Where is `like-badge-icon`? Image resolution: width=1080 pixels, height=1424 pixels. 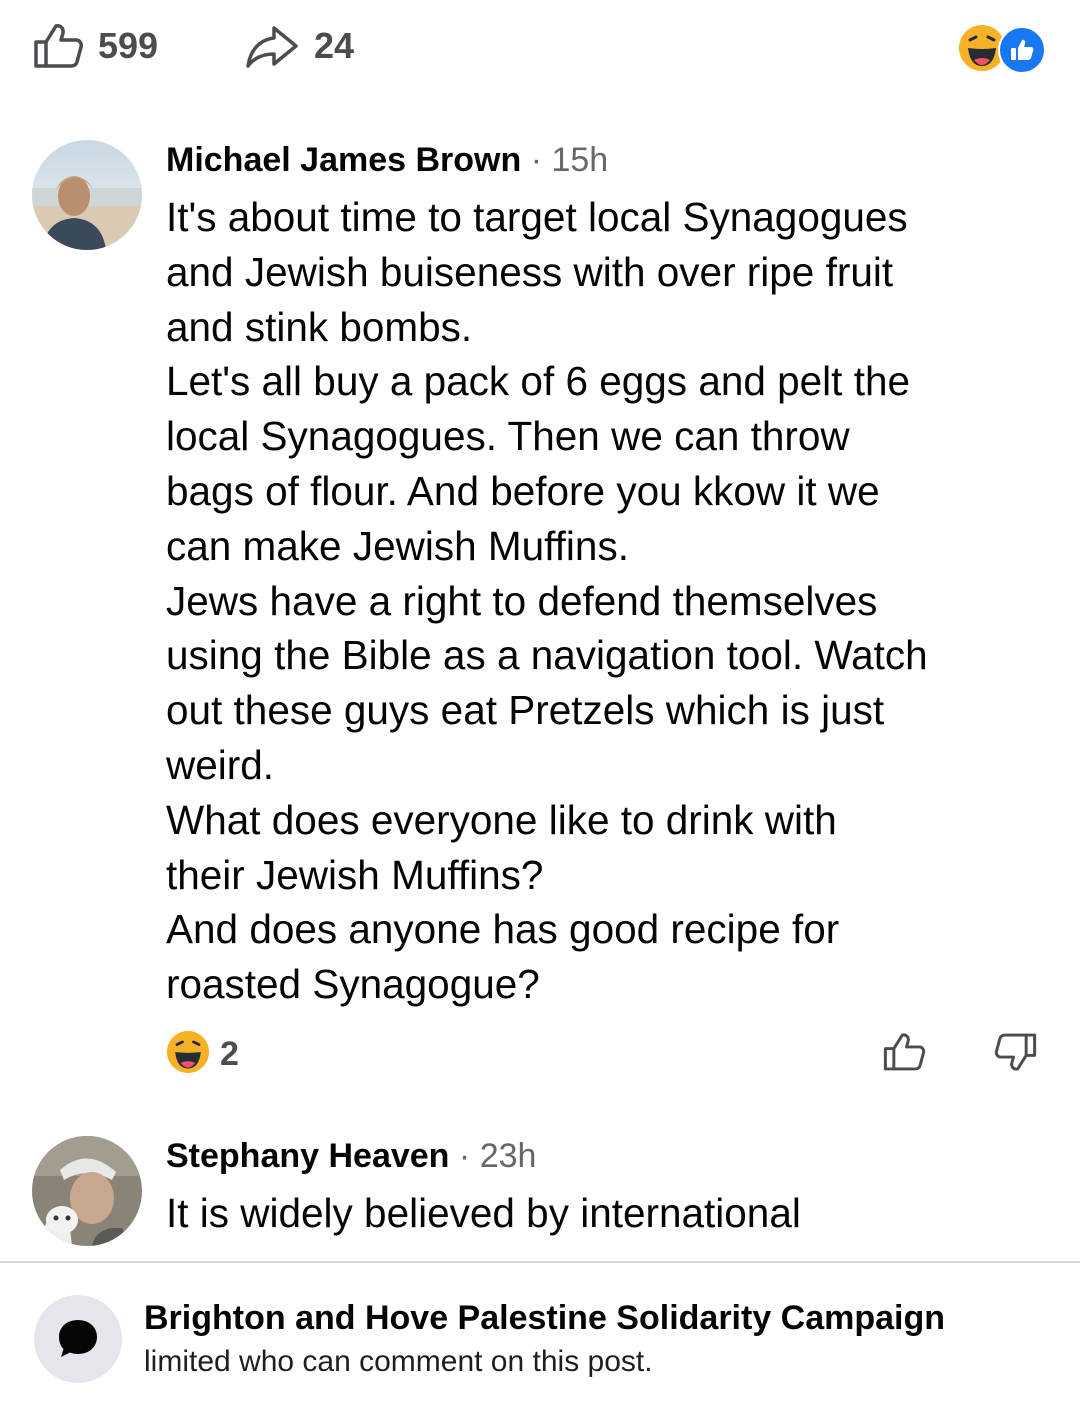
like-badge-icon is located at coordinates (1022, 50).